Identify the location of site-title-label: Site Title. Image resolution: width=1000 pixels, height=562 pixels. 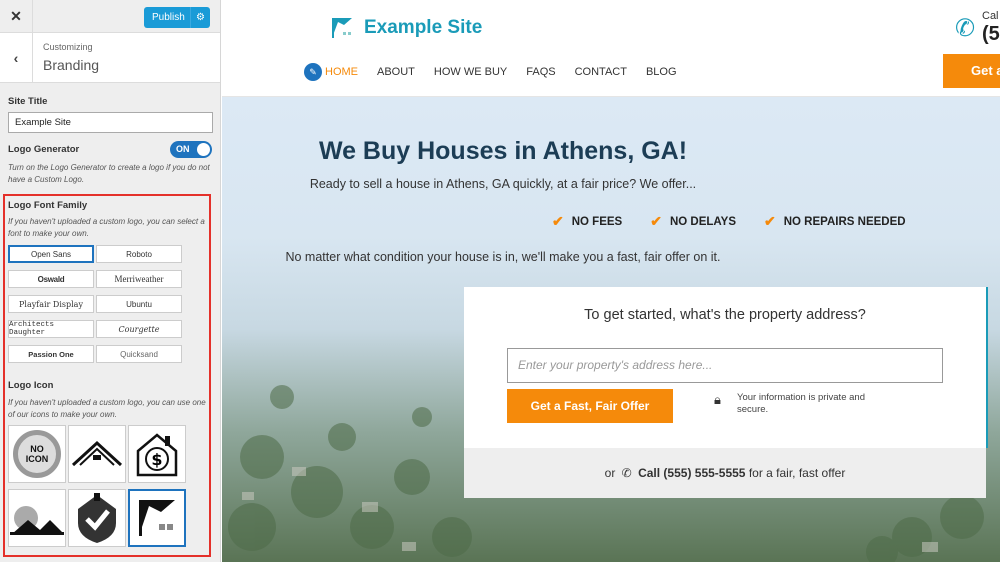
(28, 101).